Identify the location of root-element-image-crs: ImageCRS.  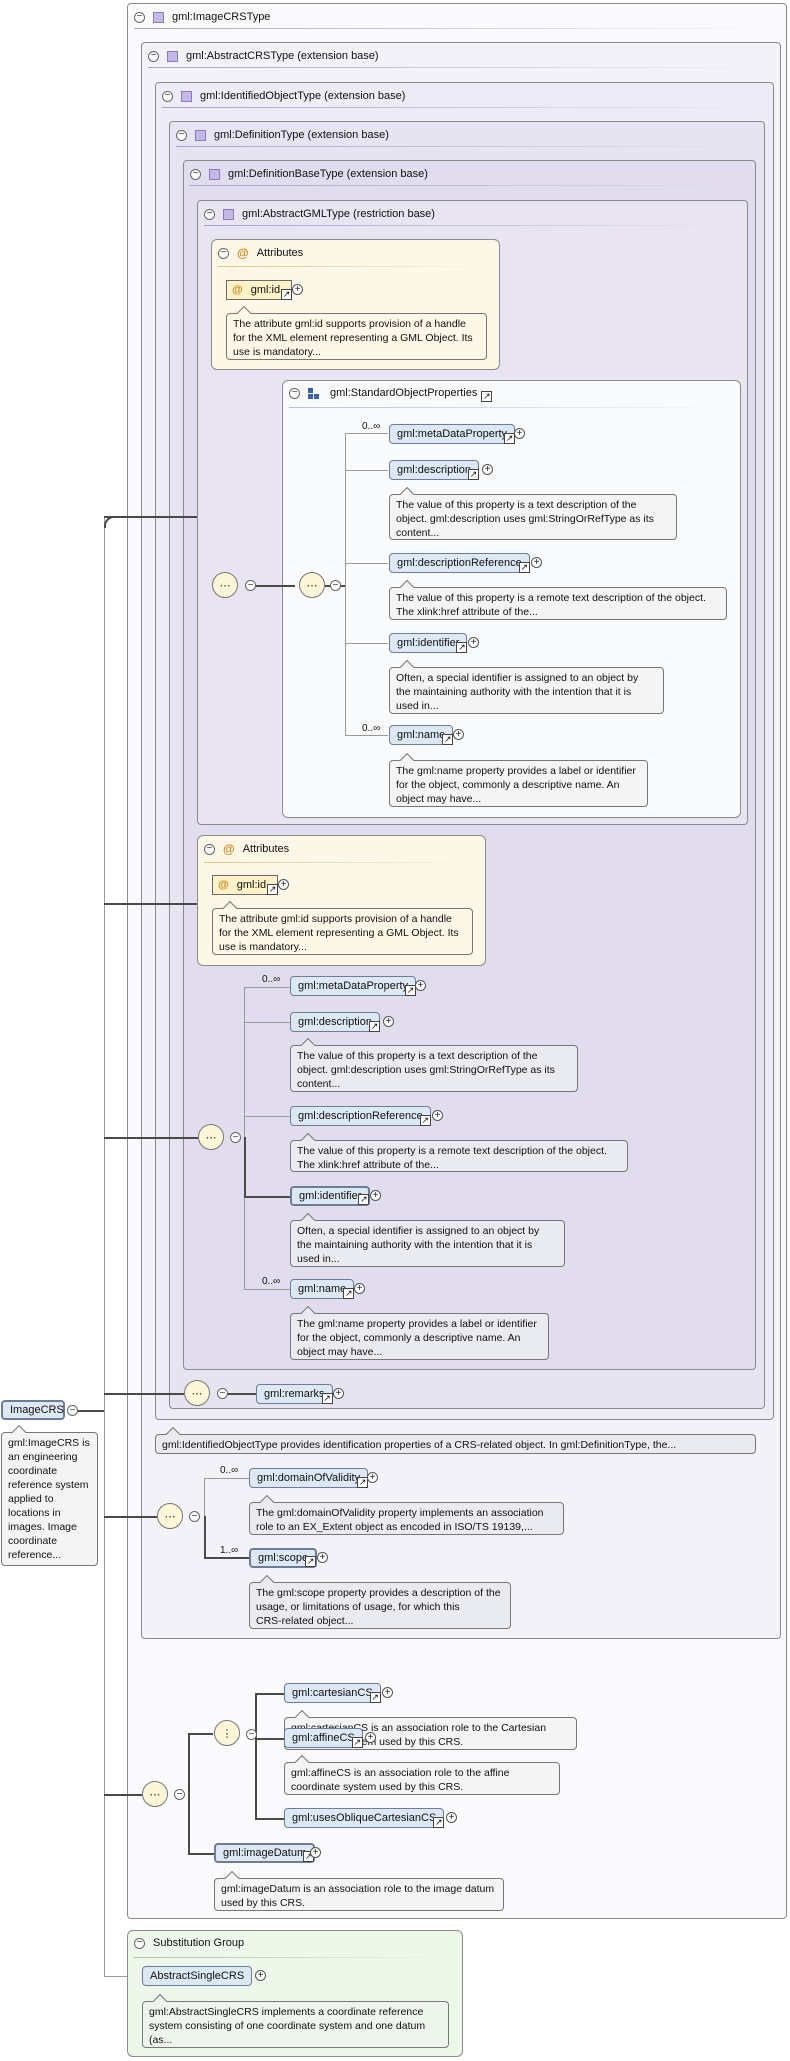
(33, 1410).